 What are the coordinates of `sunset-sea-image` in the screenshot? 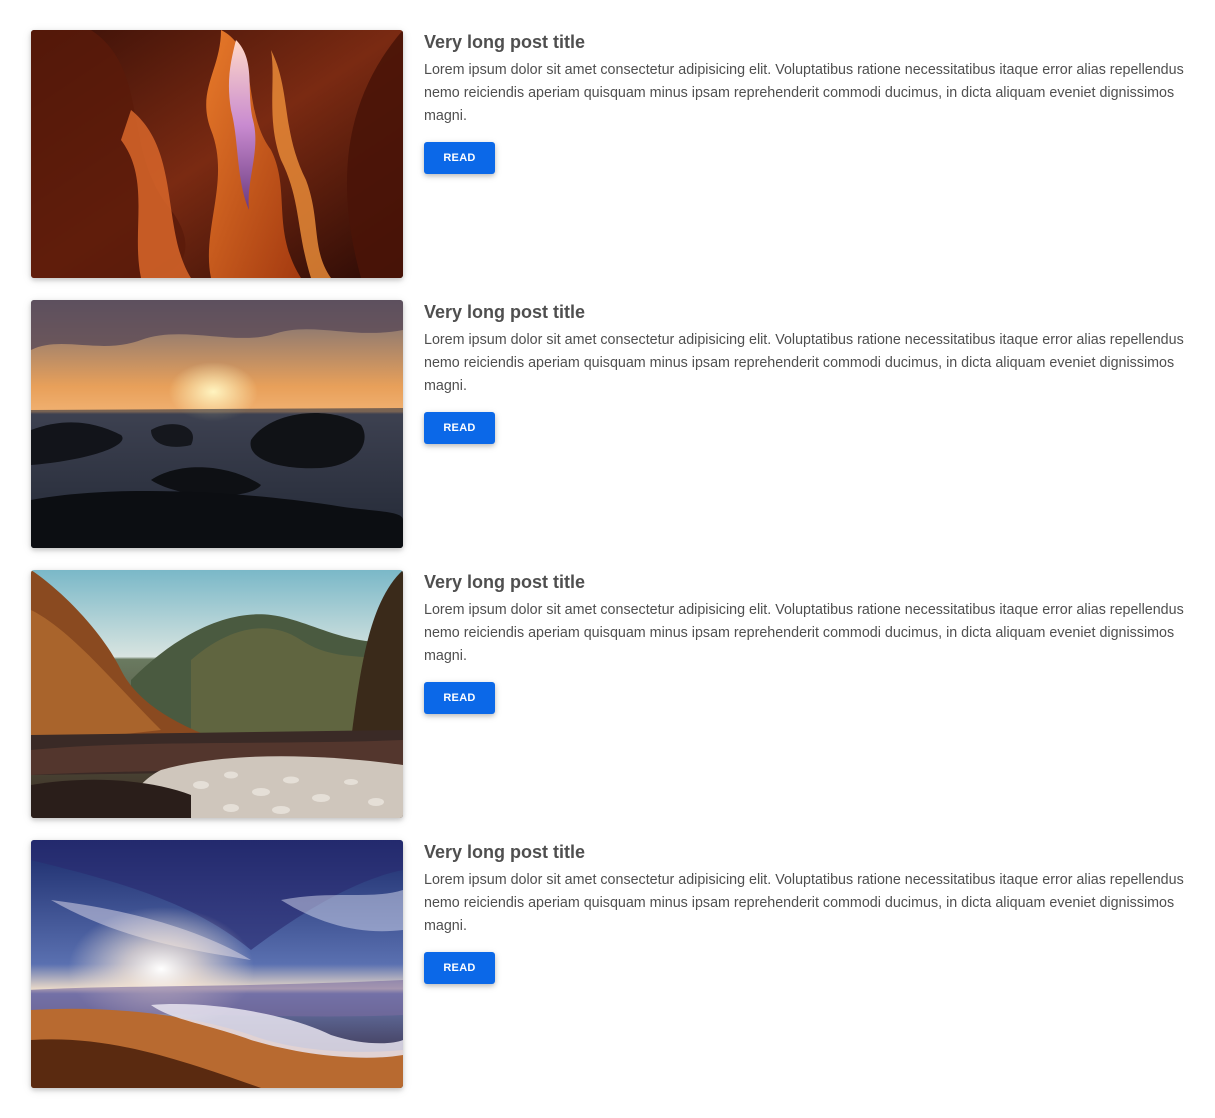 It's located at (217, 424).